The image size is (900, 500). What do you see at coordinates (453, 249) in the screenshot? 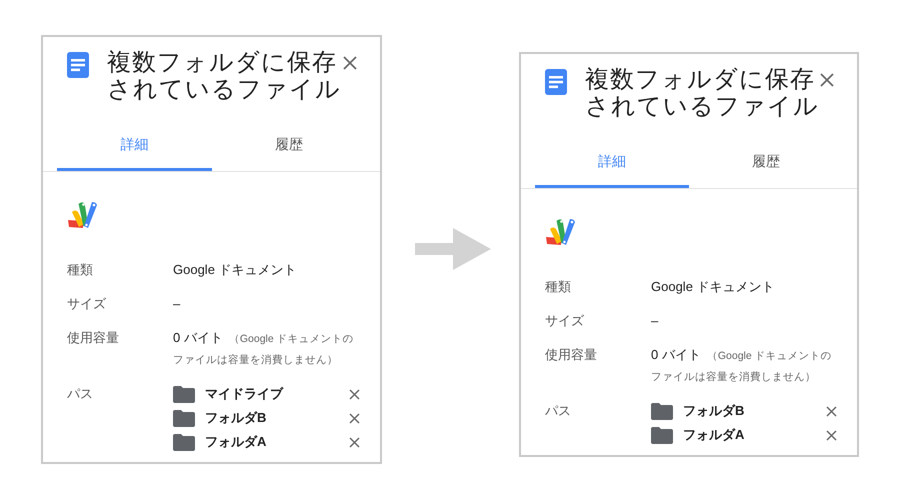
I see `right-arrow-icon` at bounding box center [453, 249].